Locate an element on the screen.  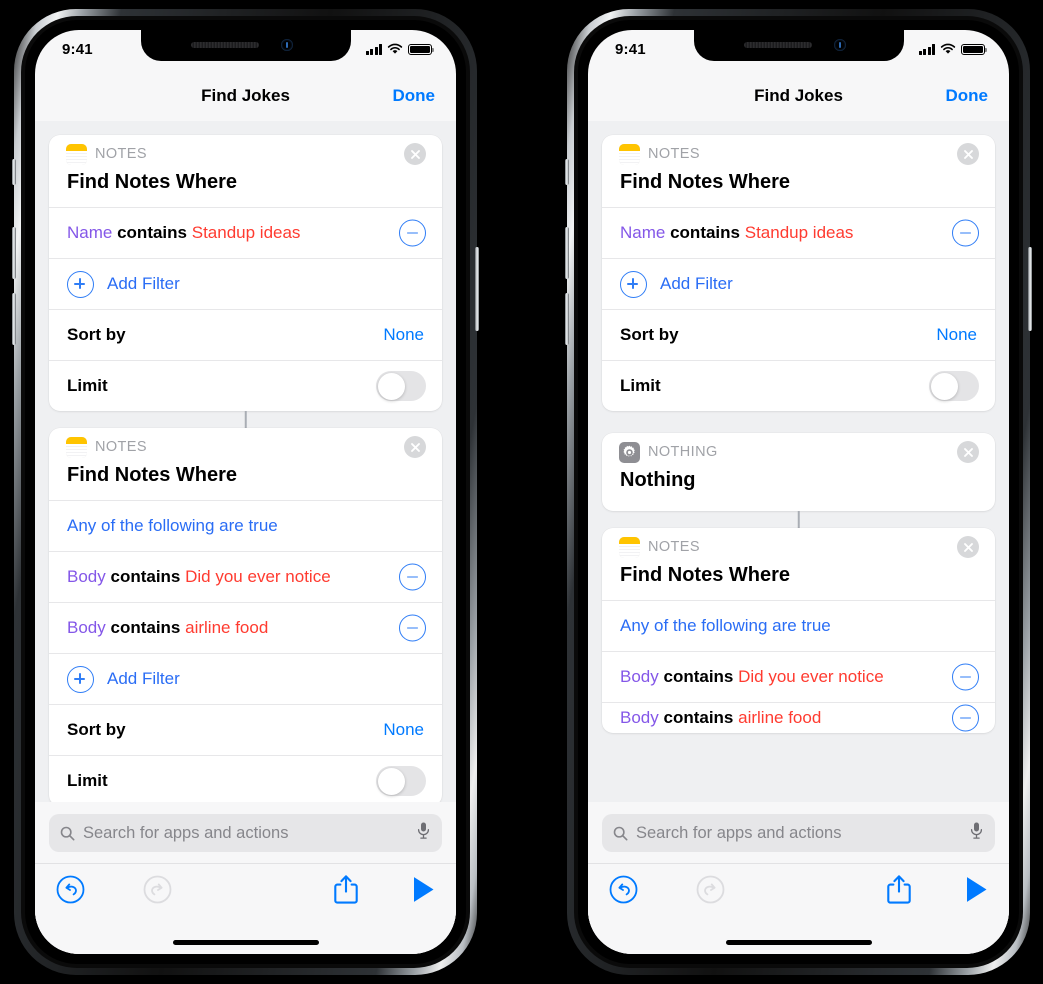
notch is located at coordinates (245, 45).